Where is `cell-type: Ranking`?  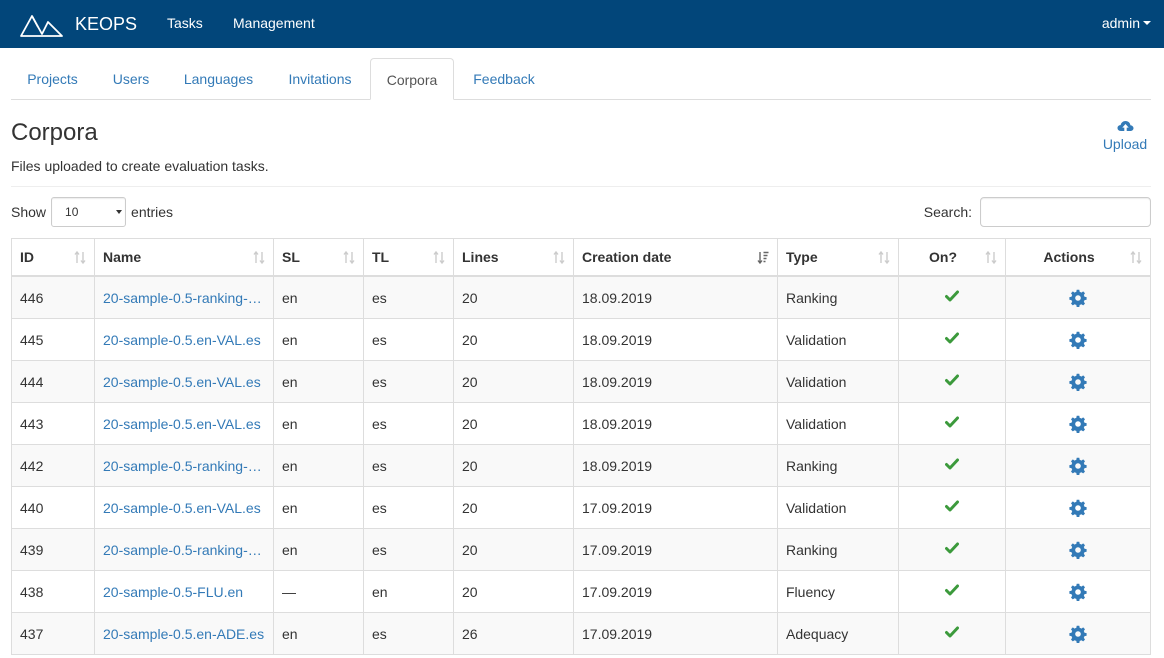
cell-type: Ranking is located at coordinates (838, 549).